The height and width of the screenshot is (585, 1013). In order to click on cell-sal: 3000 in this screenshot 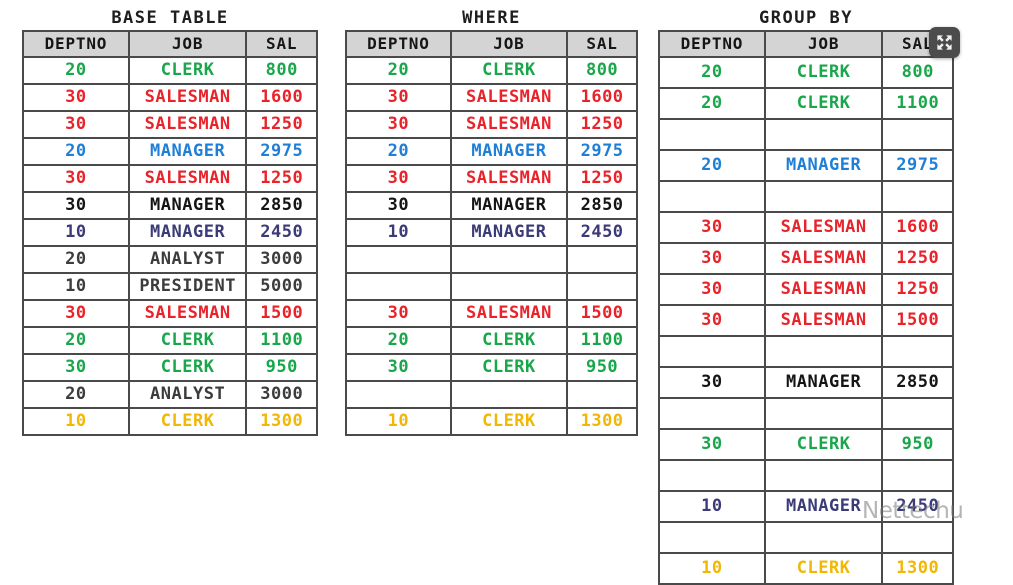, I will do `click(281, 394)`.